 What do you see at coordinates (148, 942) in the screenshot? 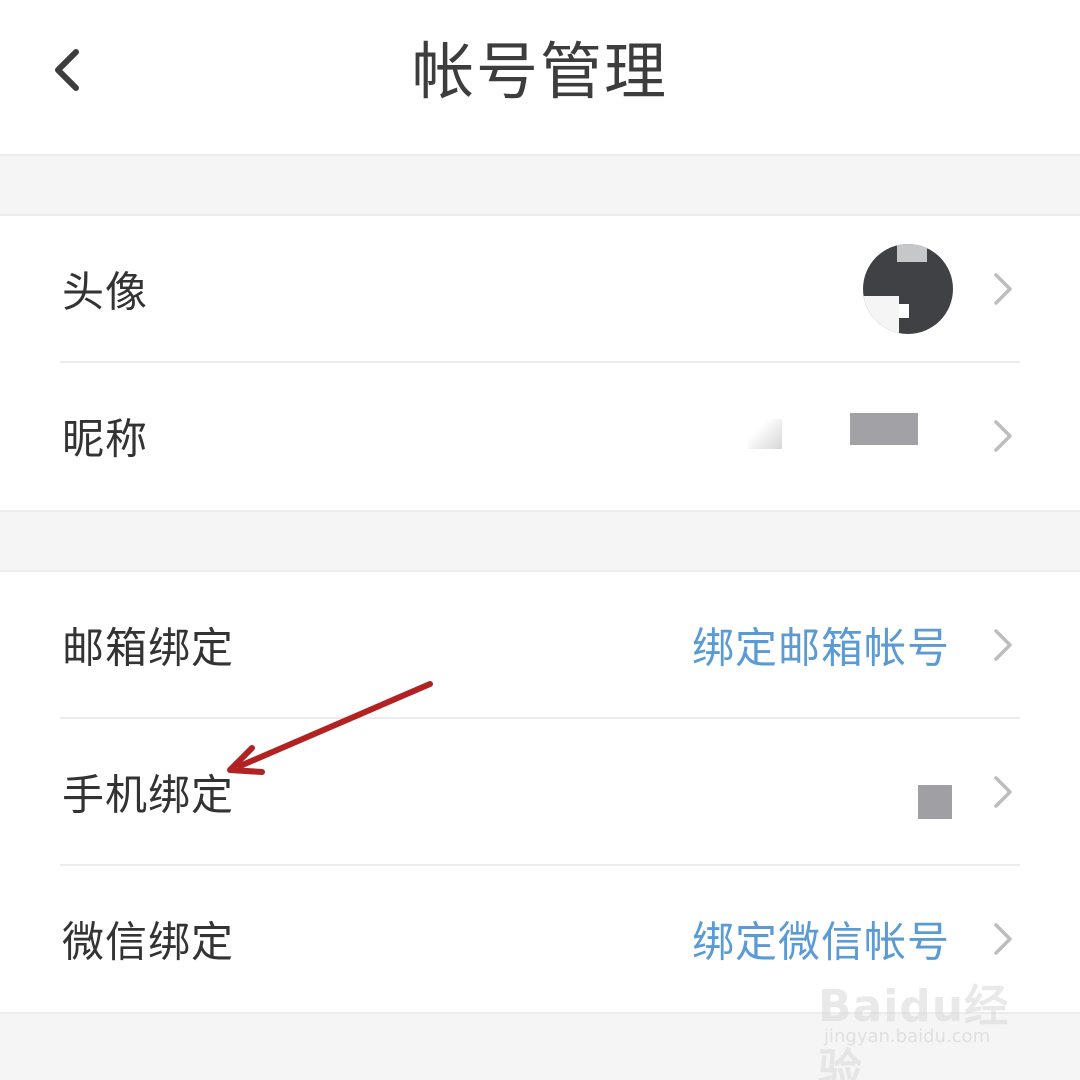
I see `wechat-binding-label: 微信绑定` at bounding box center [148, 942].